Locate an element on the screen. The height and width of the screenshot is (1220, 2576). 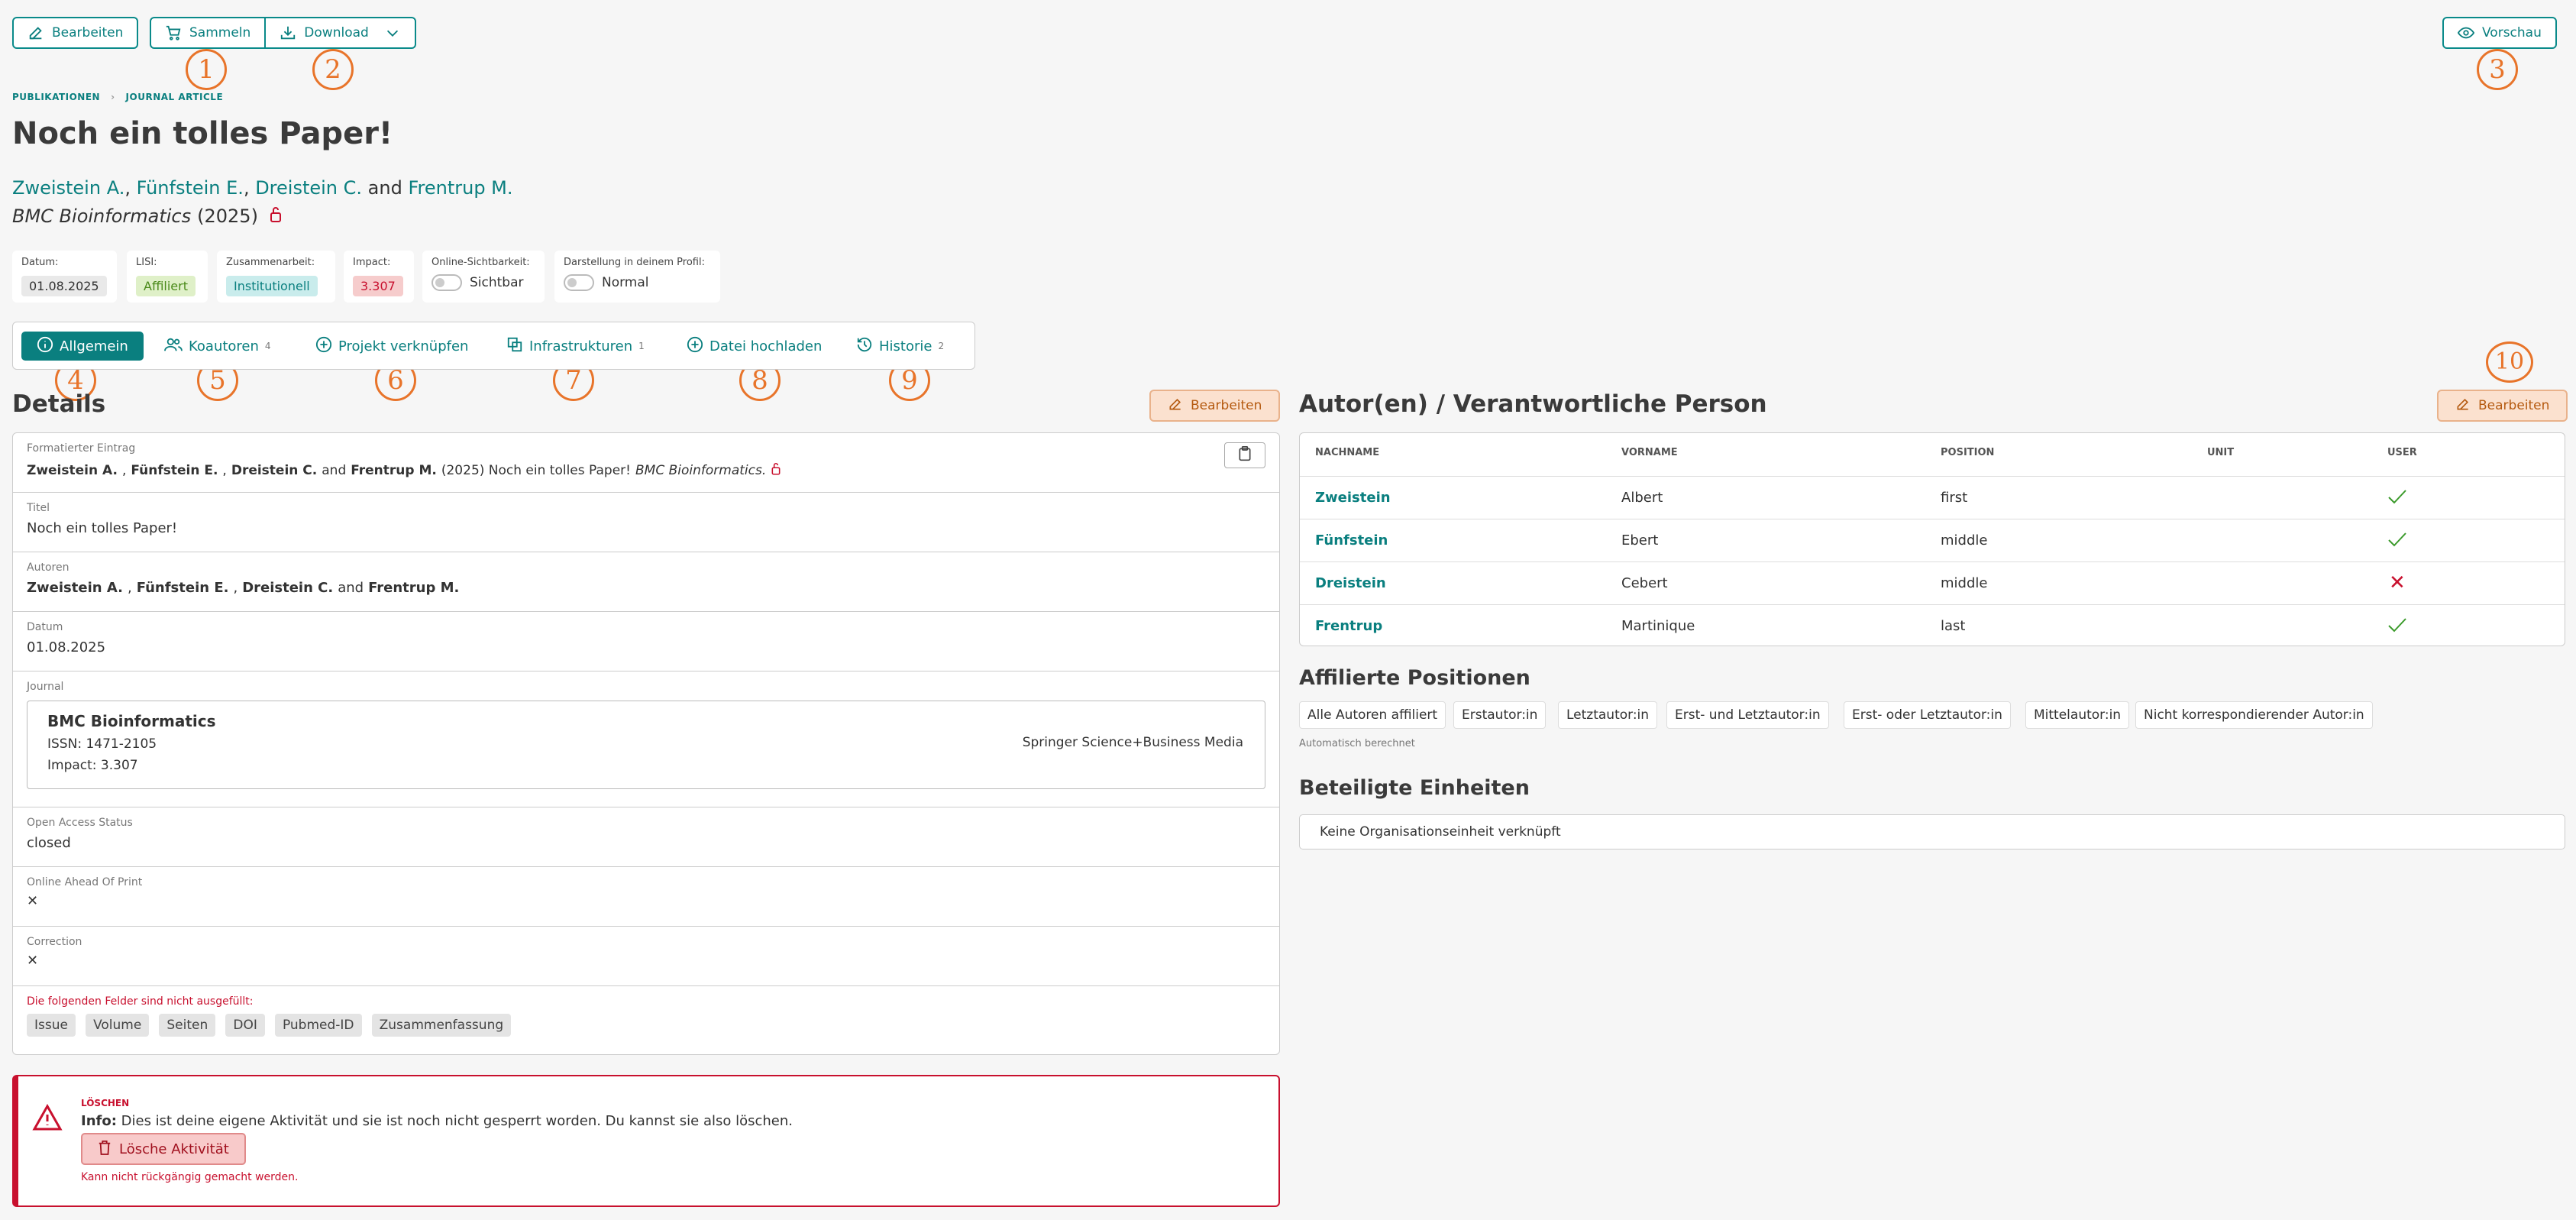
tab-general: Allgemein is located at coordinates (82, 346).